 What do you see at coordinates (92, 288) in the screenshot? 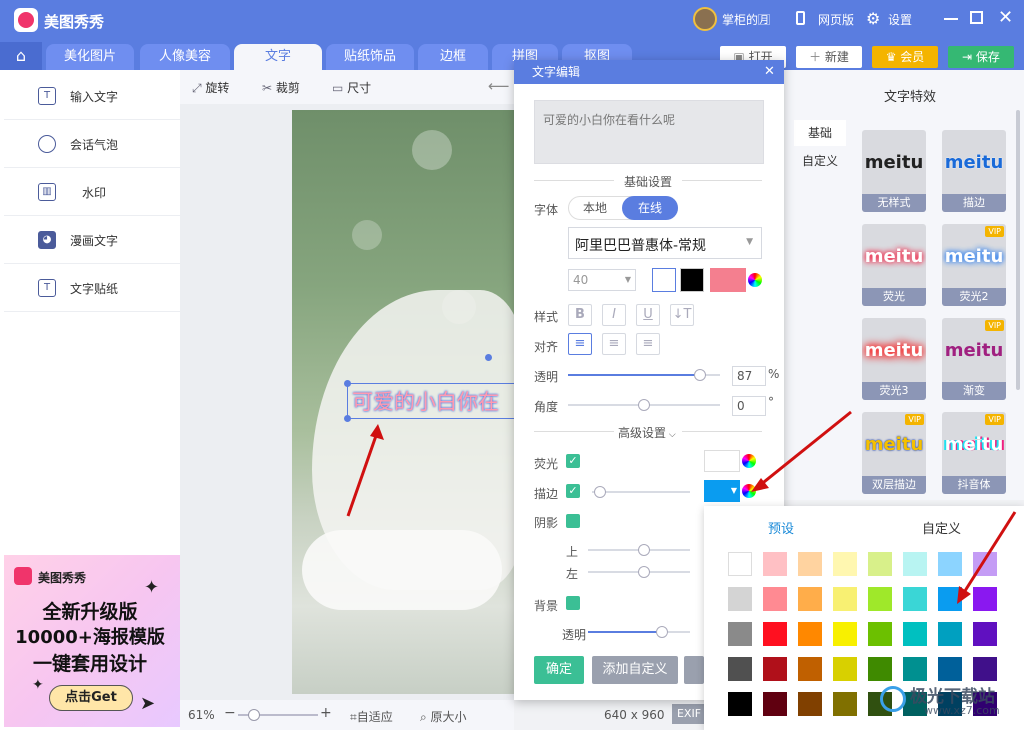
I see `sidebar-item-text-sticker: T 文字贴纸` at bounding box center [92, 288].